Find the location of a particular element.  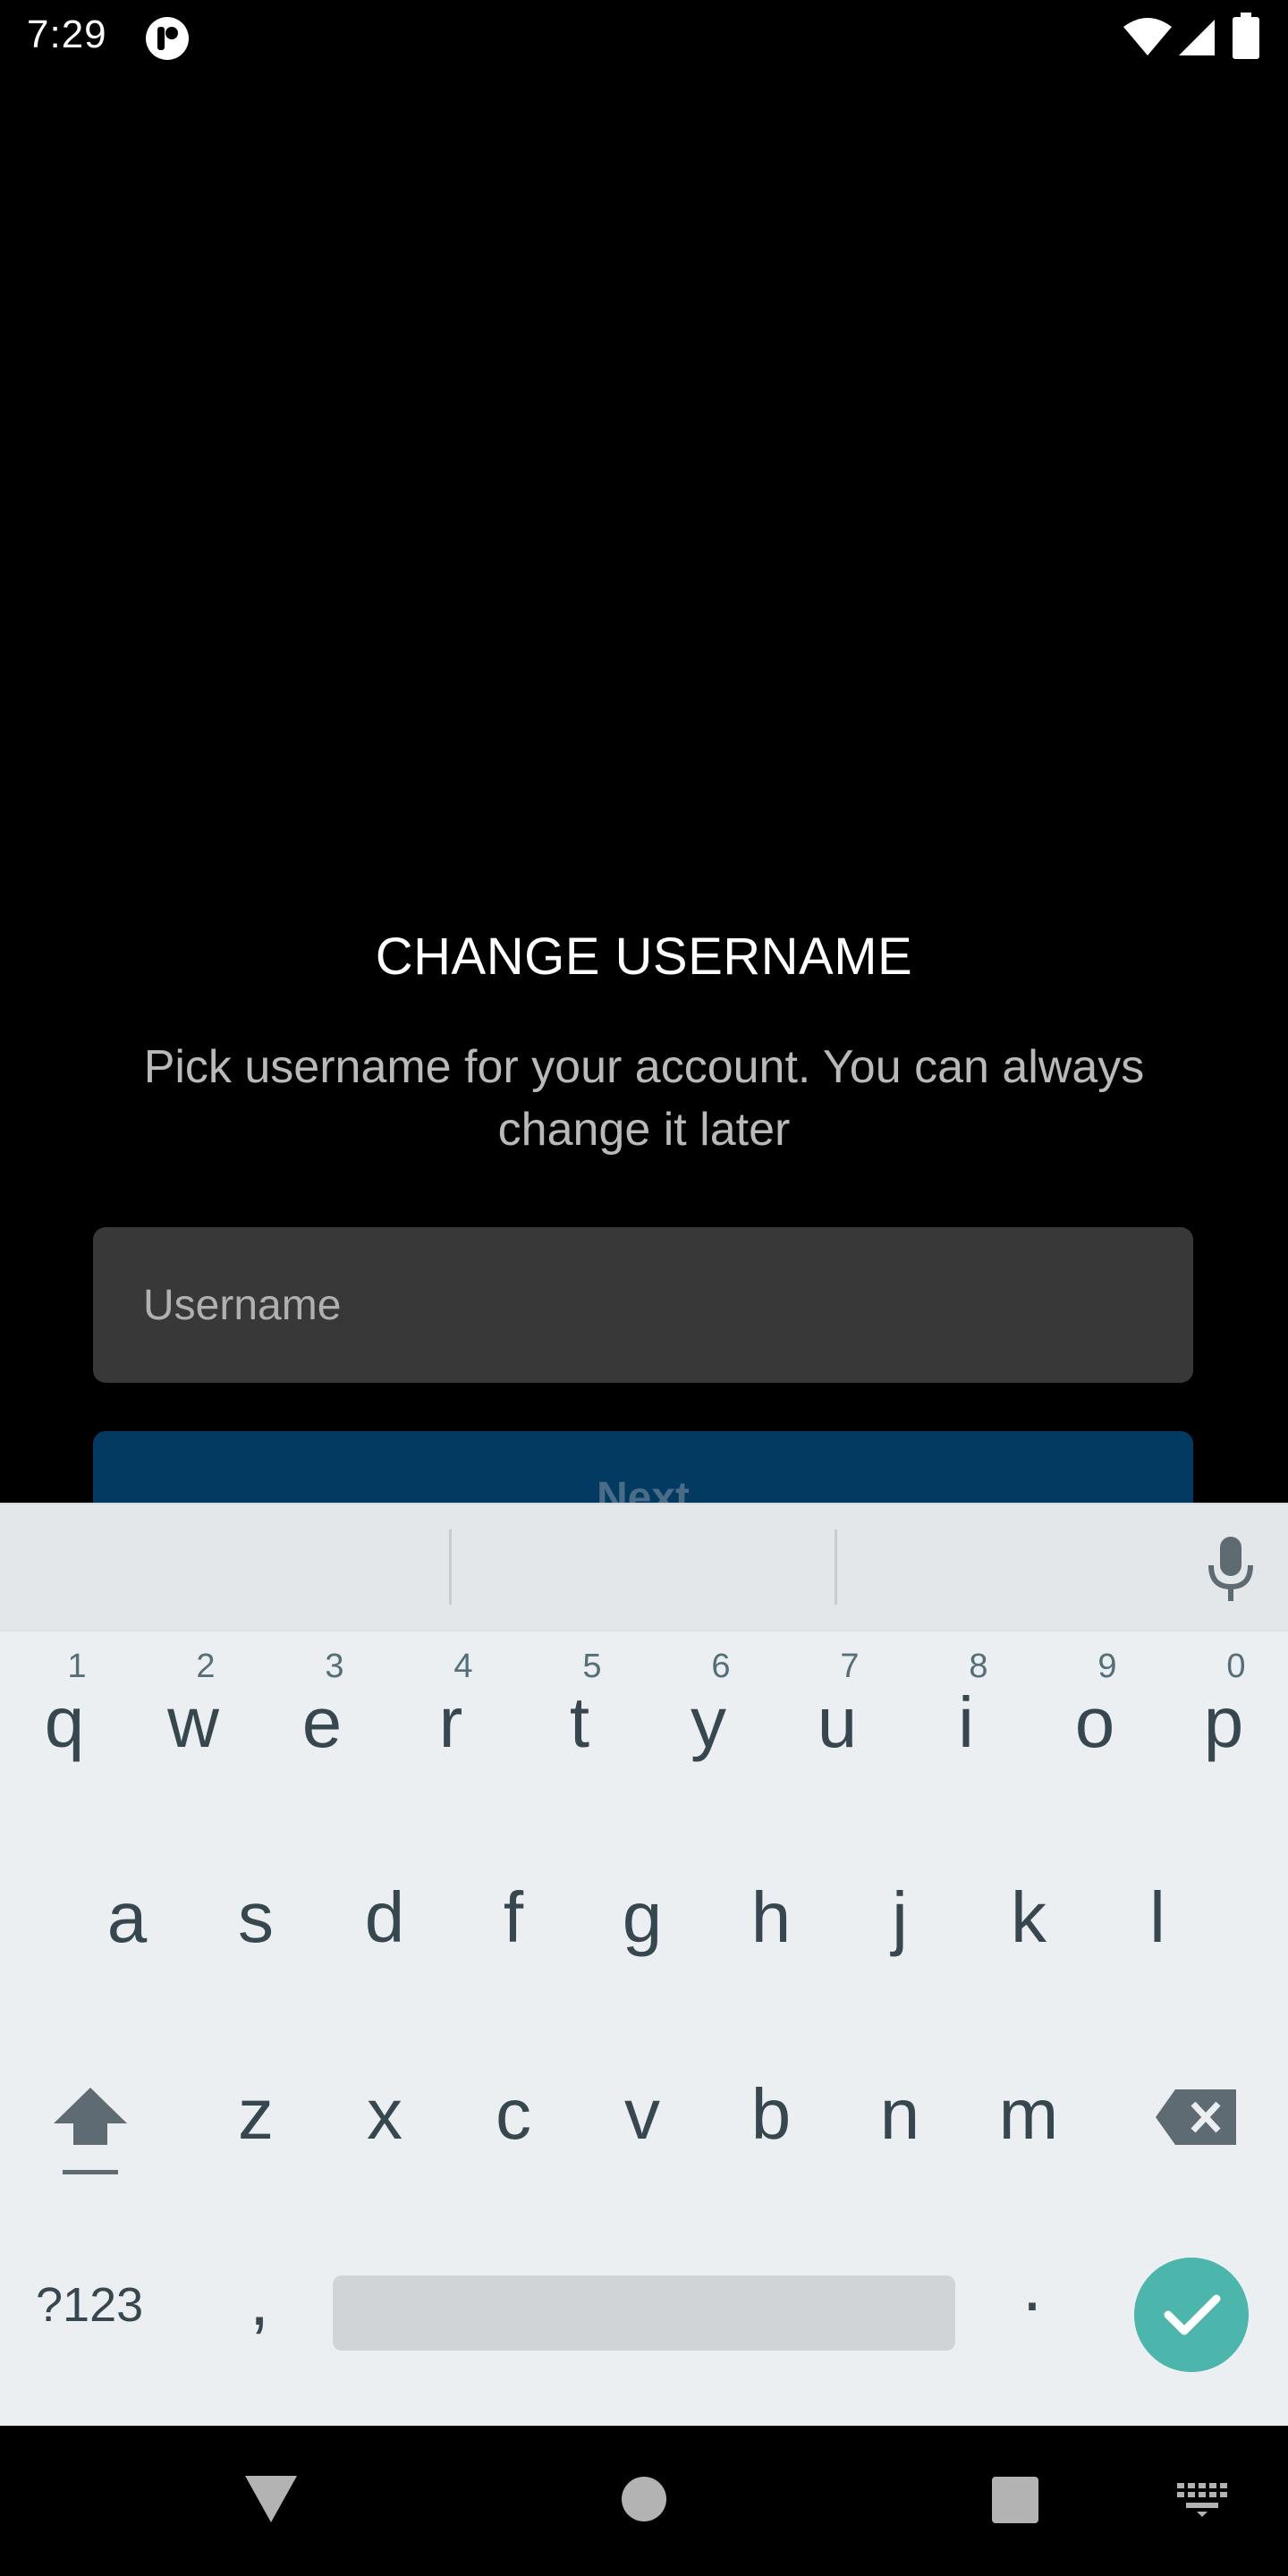

navigation-bar is located at coordinates (644, 2501).